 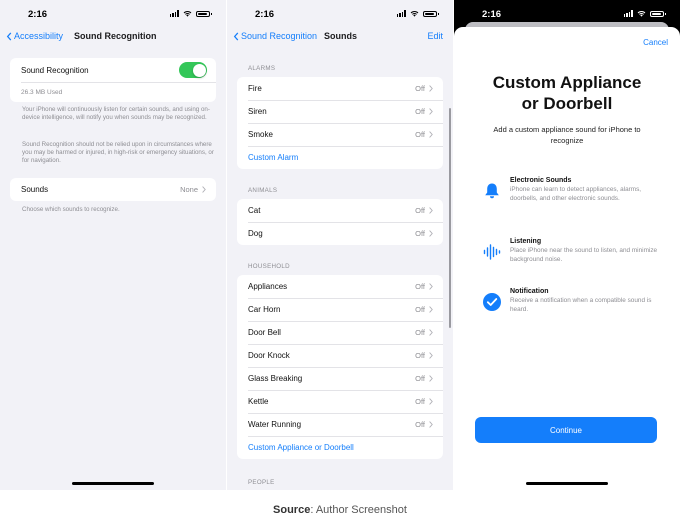 I want to click on back-button: Accessibility, so click(x=34, y=36).